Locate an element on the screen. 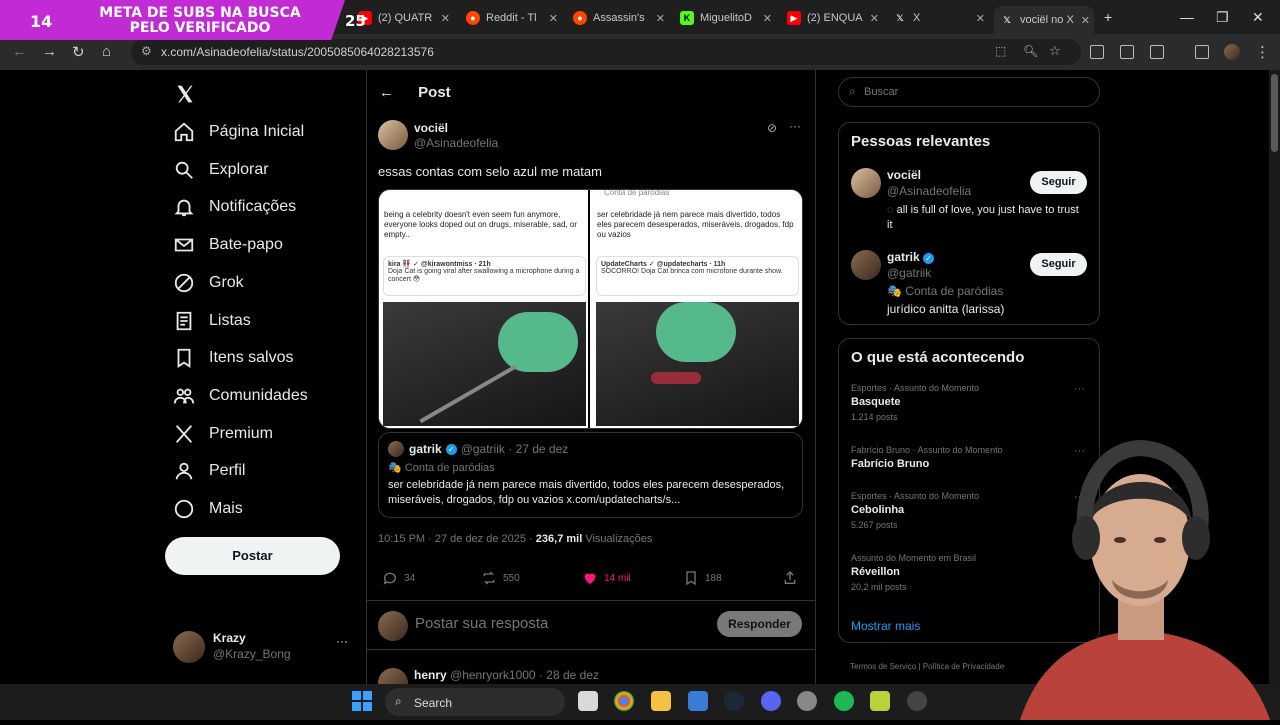 This screenshot has height=725, width=1280. panel-title: Pessoas relevantes is located at coordinates (921, 141).